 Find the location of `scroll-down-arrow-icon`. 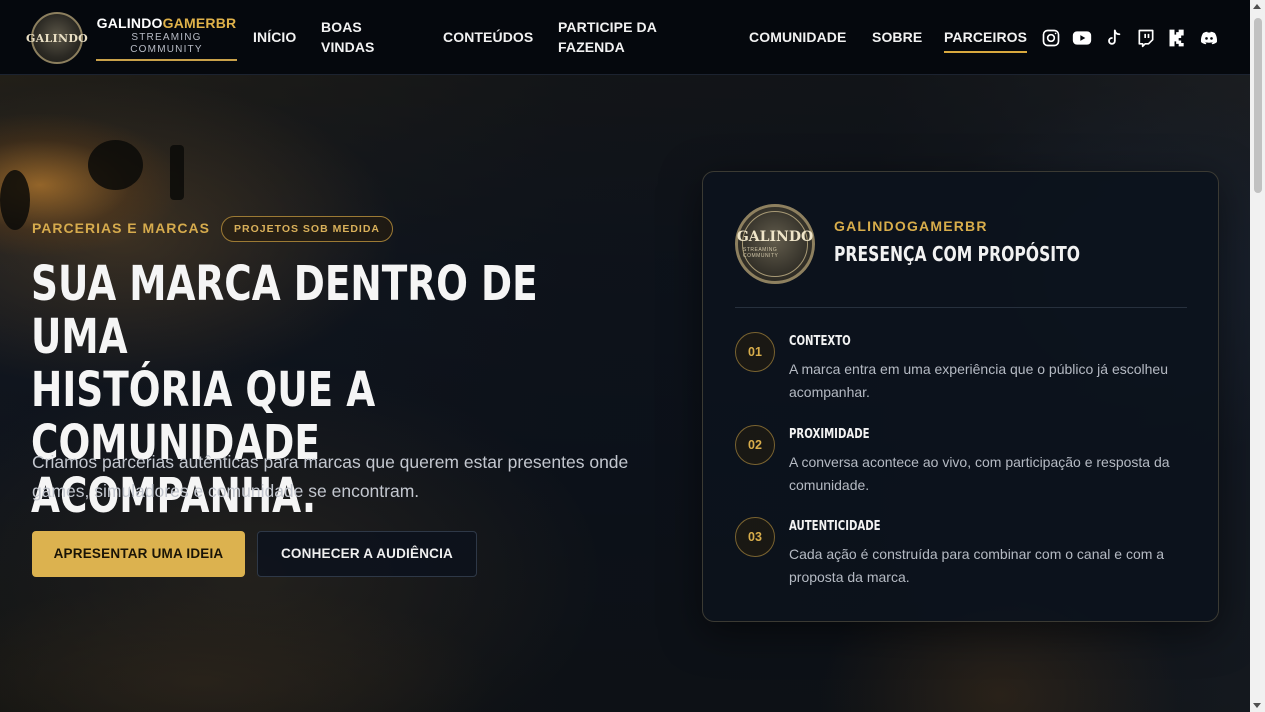

scroll-down-arrow-icon is located at coordinates (1257, 705).